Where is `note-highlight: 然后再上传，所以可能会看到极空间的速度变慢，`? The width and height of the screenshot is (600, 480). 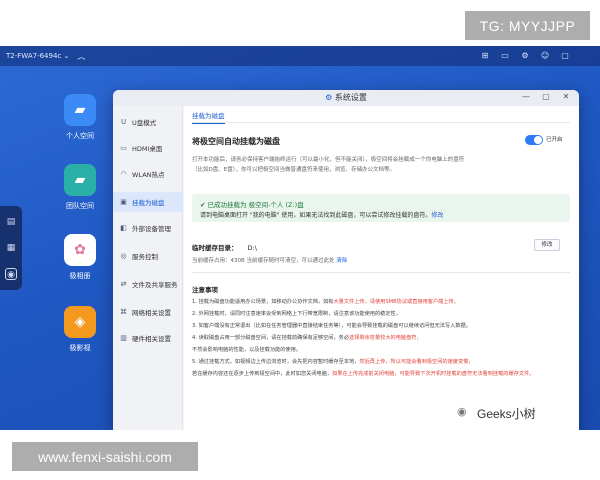 note-highlight: 然后再上传，所以可能会看到极空间的速度变慢， is located at coordinates (416, 362).